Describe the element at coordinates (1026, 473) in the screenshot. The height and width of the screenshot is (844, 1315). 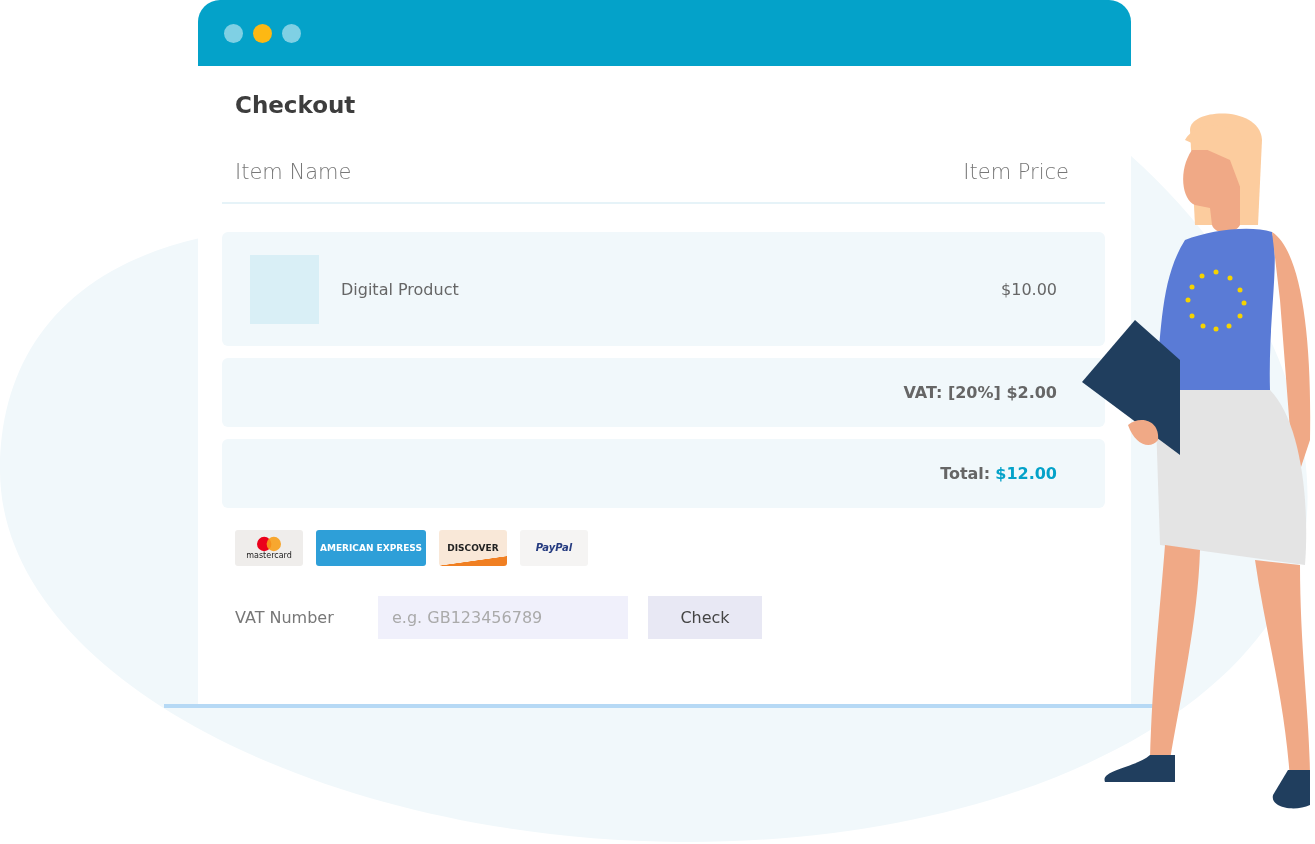
I see `total-amount: $12.00` at that location.